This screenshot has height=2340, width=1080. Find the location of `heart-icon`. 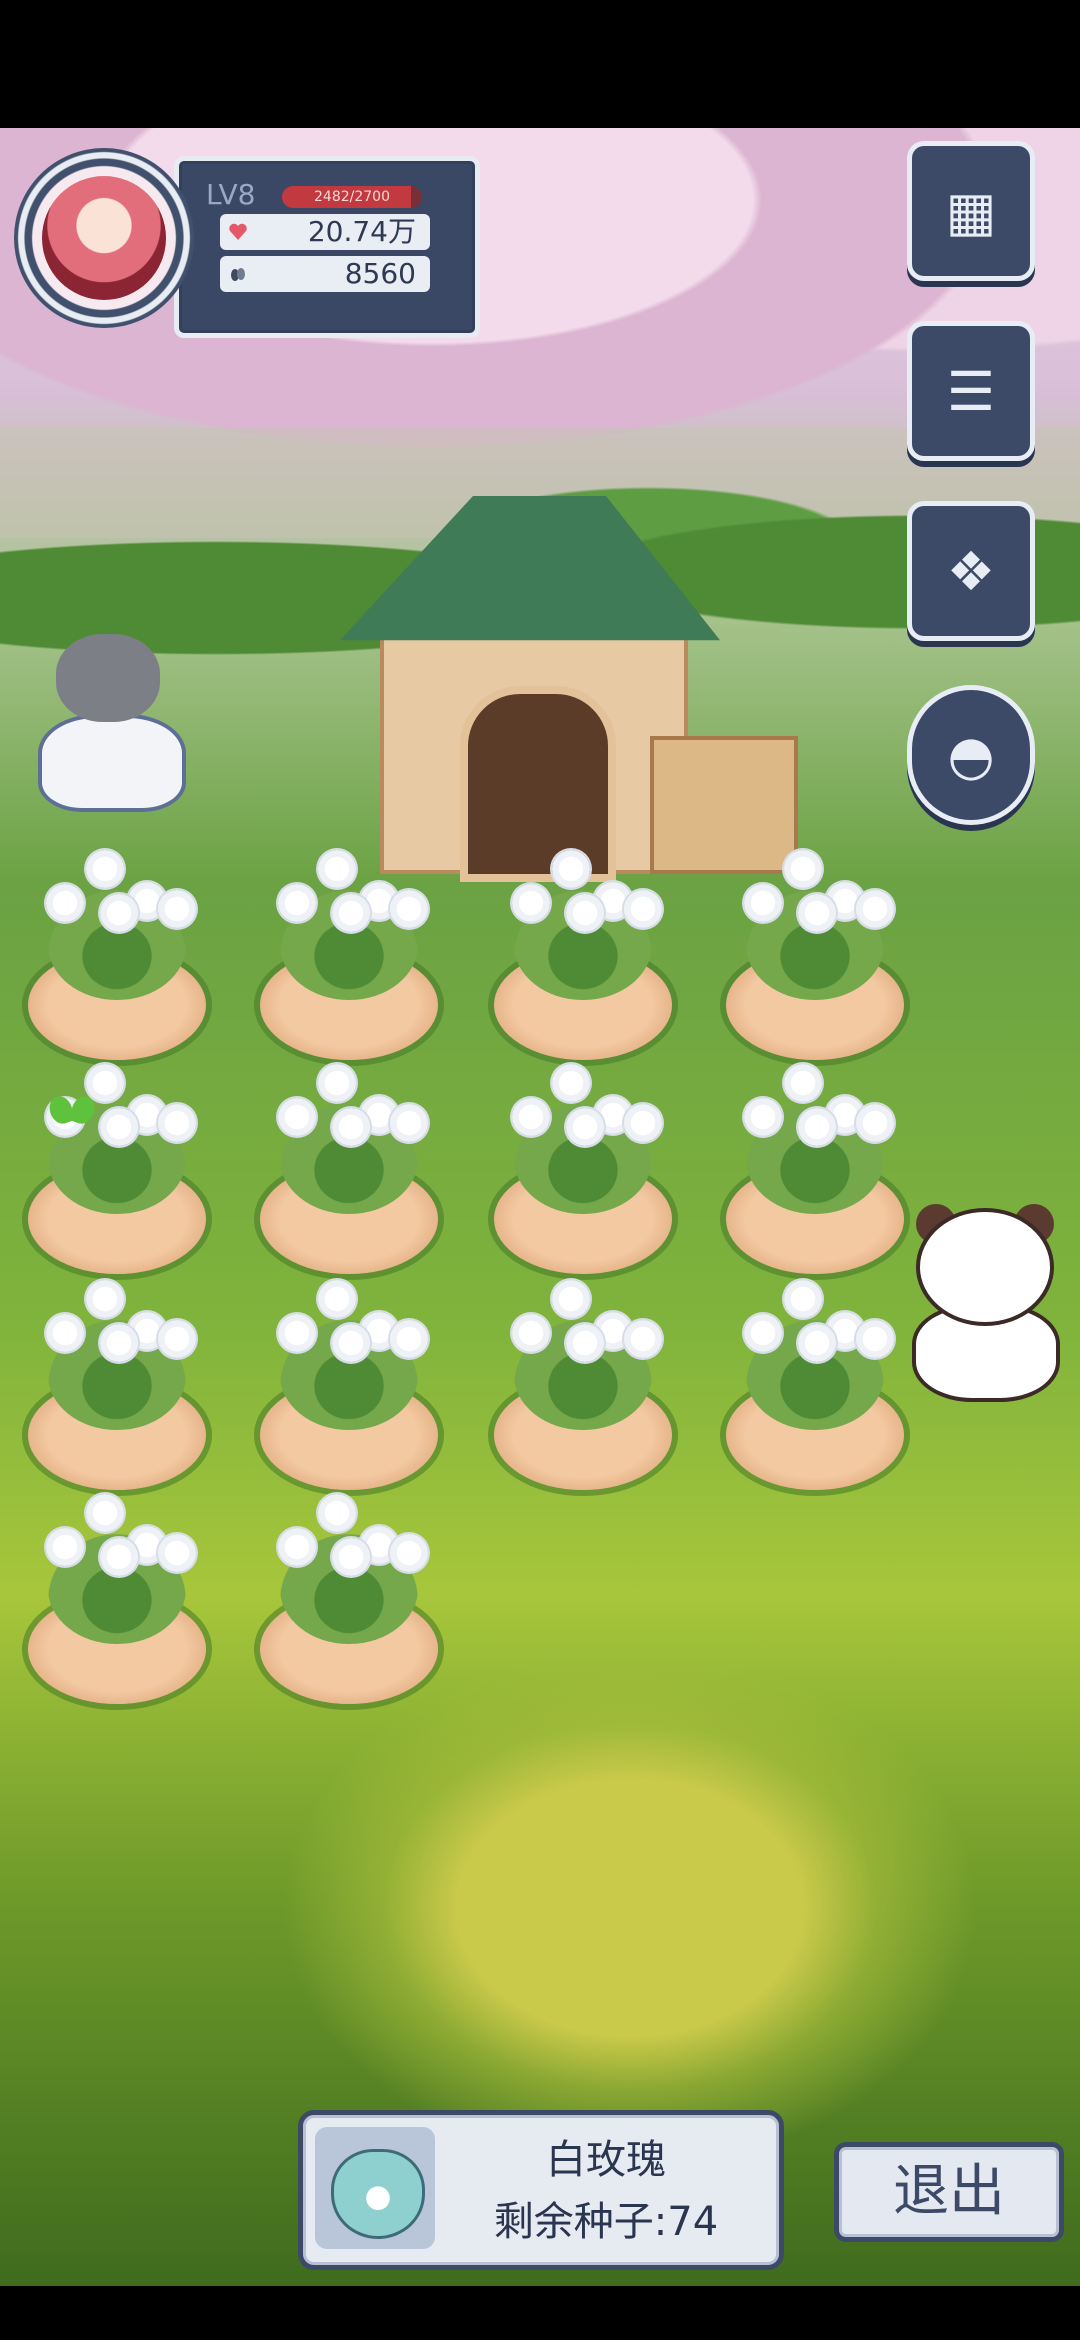

heart-icon is located at coordinates (238, 231).